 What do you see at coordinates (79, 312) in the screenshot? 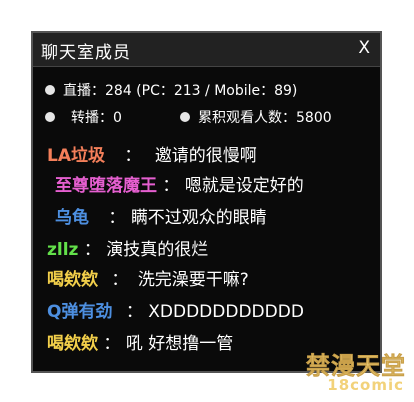
I see `chat-username: Q弹有劲` at bounding box center [79, 312].